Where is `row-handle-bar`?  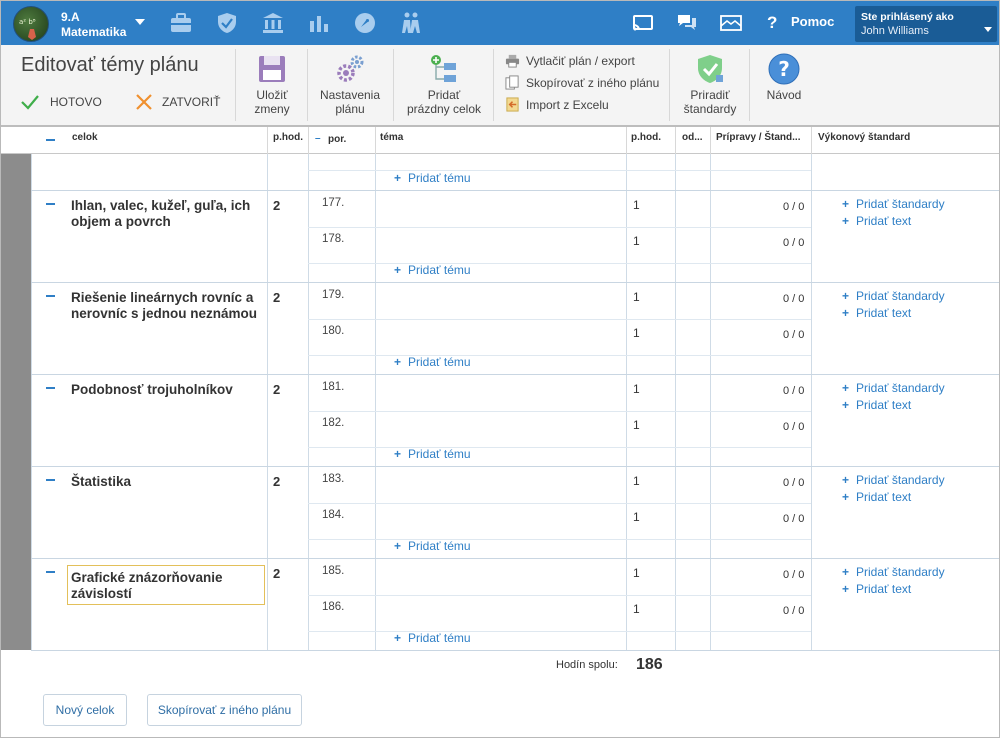
row-handle-bar is located at coordinates (16, 402).